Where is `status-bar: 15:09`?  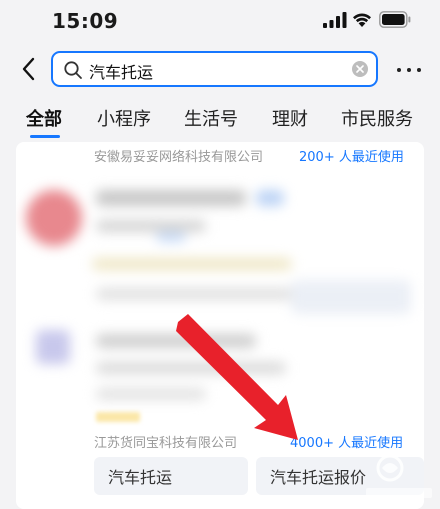 status-bar: 15:09 is located at coordinates (220, 21).